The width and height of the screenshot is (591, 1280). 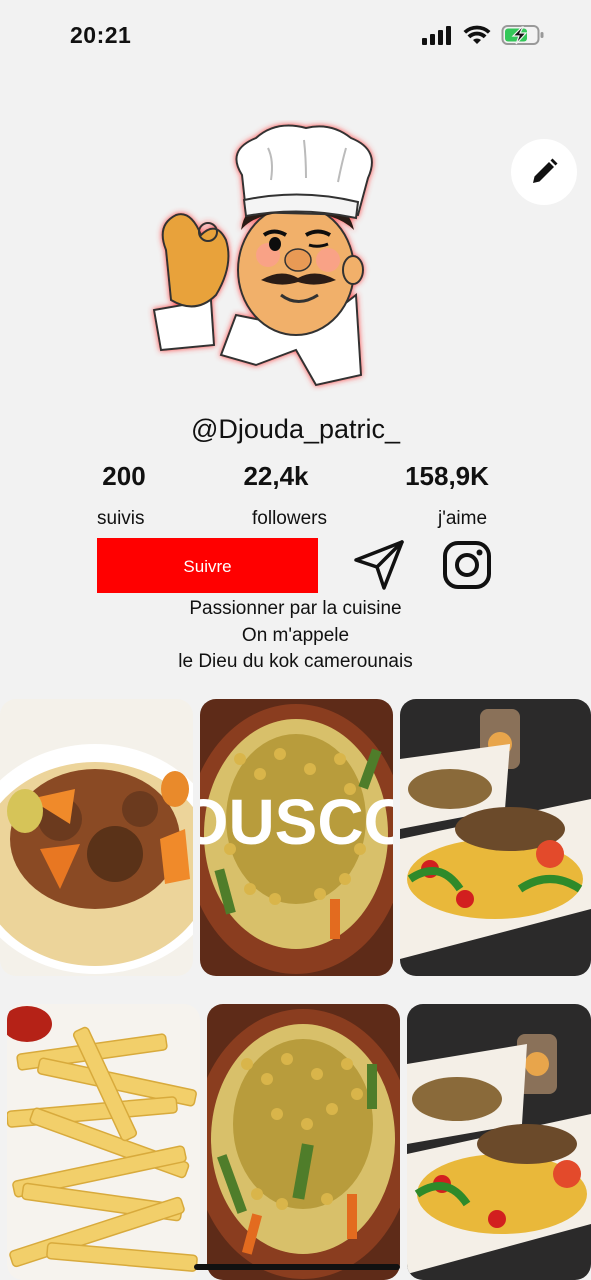 I want to click on instagram-icon, so click(x=467, y=565).